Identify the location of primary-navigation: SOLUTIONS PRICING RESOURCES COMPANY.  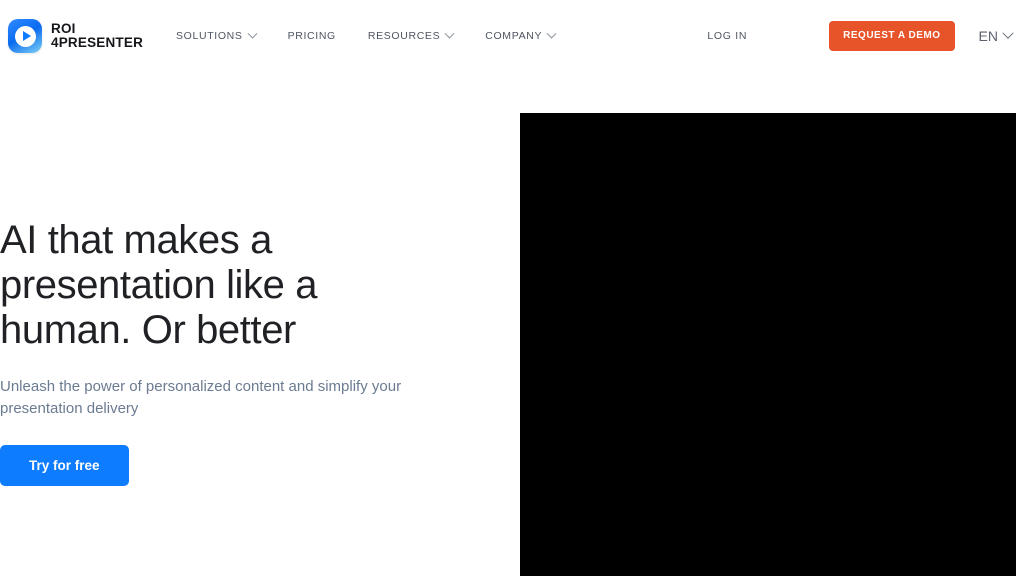
(366, 35).